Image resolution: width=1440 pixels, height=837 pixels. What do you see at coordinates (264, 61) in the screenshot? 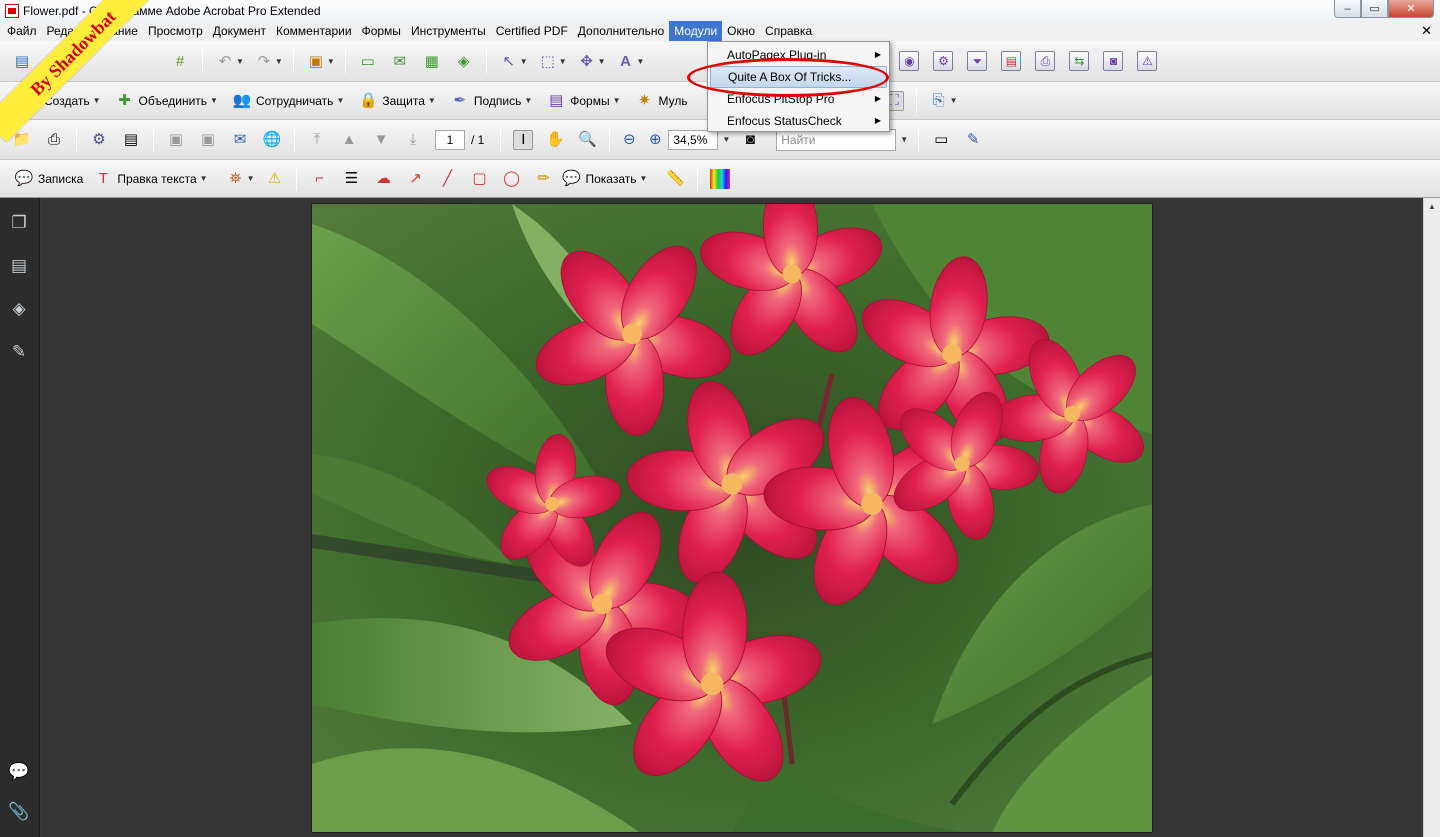
I see `redo-icon: ↷` at bounding box center [264, 61].